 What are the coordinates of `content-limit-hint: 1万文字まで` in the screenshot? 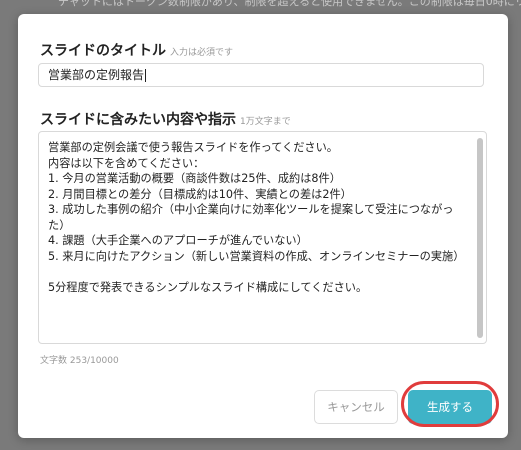 It's located at (265, 122).